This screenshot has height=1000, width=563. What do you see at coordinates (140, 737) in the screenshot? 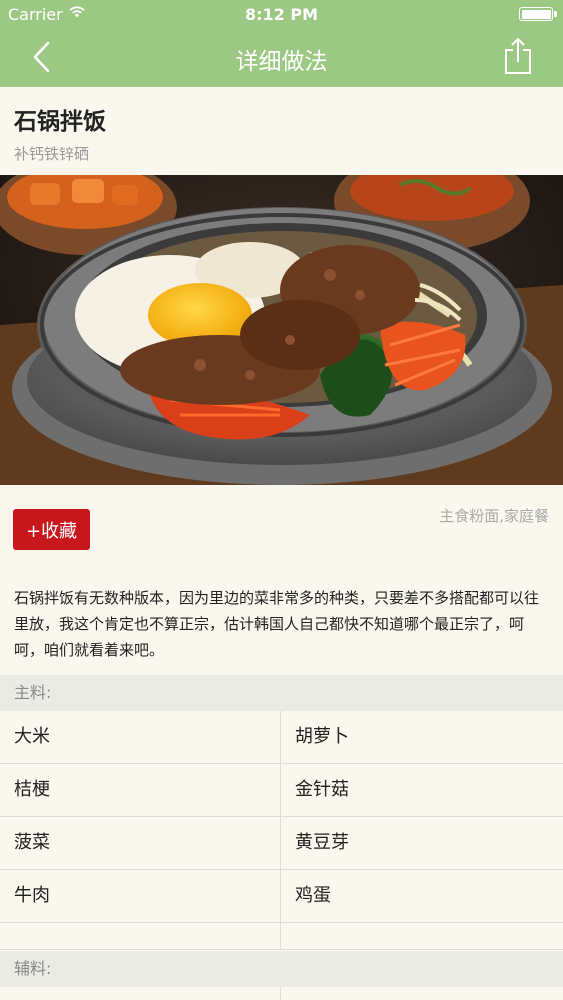
I see `ingredient-item: 大米` at bounding box center [140, 737].